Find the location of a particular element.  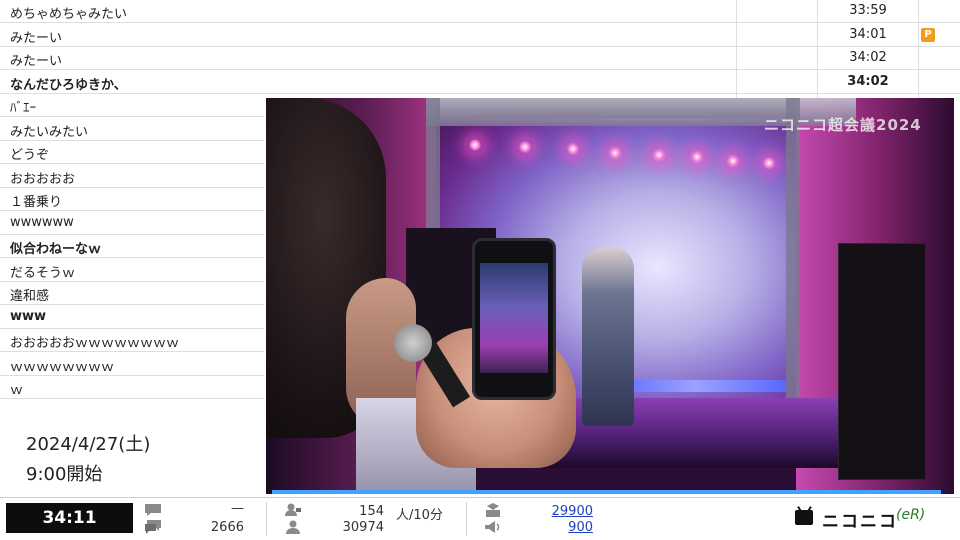

comment-row: みたいみたい is located at coordinates (132, 129).